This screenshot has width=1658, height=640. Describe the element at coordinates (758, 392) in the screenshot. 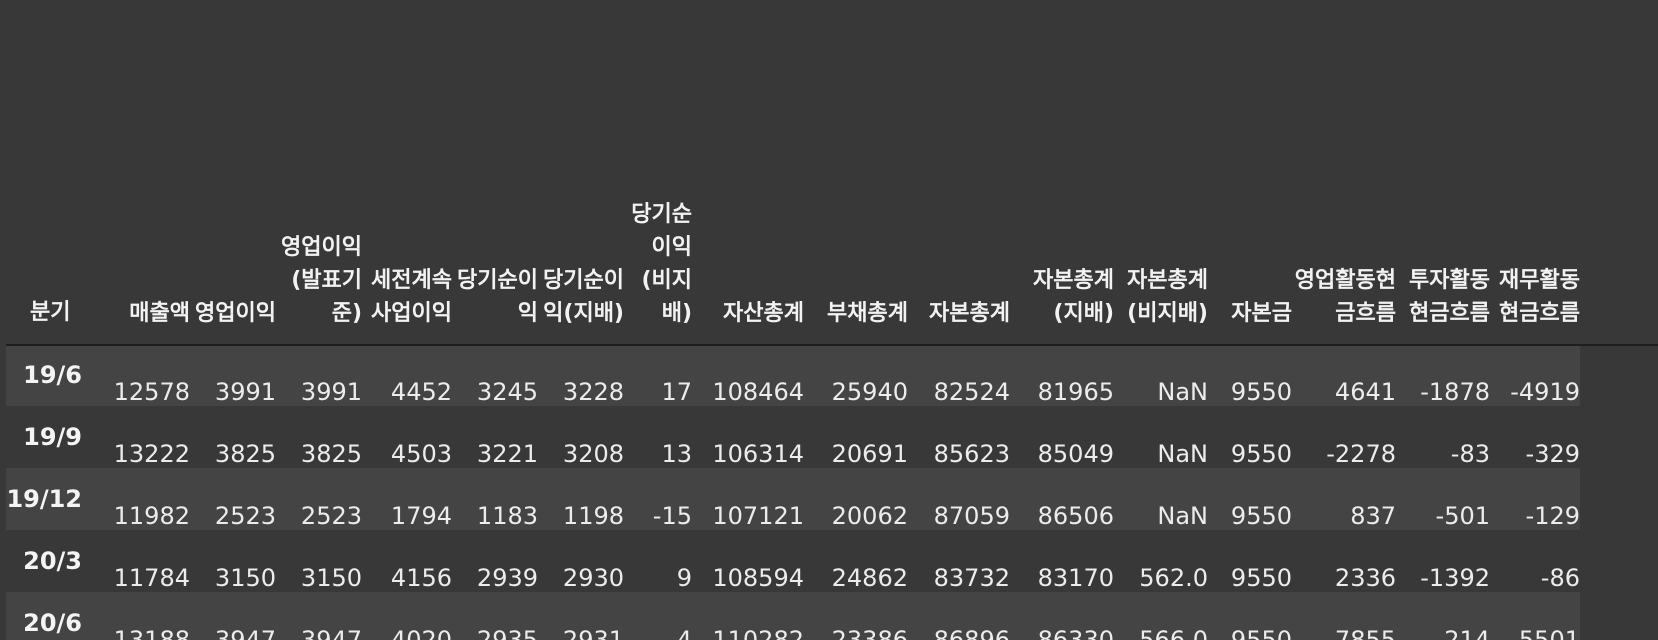

I see `table-cell: 108464` at that location.